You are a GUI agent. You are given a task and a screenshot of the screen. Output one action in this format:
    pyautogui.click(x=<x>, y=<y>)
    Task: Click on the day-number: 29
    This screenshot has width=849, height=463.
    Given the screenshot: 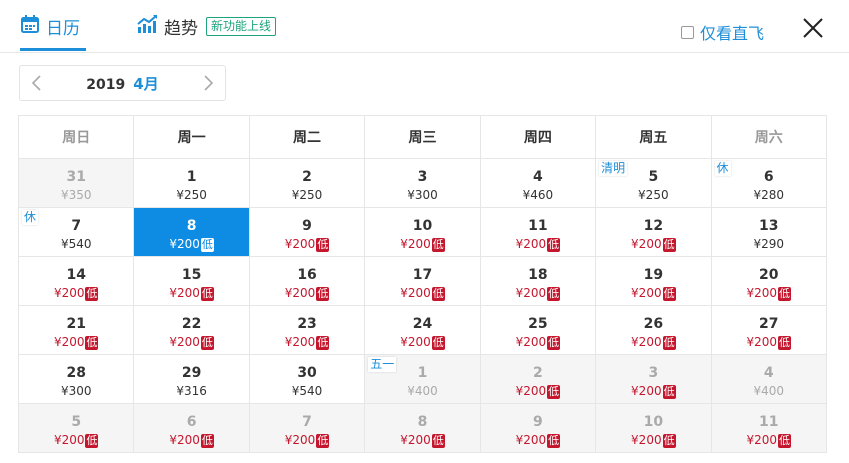 What is the action you would take?
    pyautogui.click(x=191, y=373)
    